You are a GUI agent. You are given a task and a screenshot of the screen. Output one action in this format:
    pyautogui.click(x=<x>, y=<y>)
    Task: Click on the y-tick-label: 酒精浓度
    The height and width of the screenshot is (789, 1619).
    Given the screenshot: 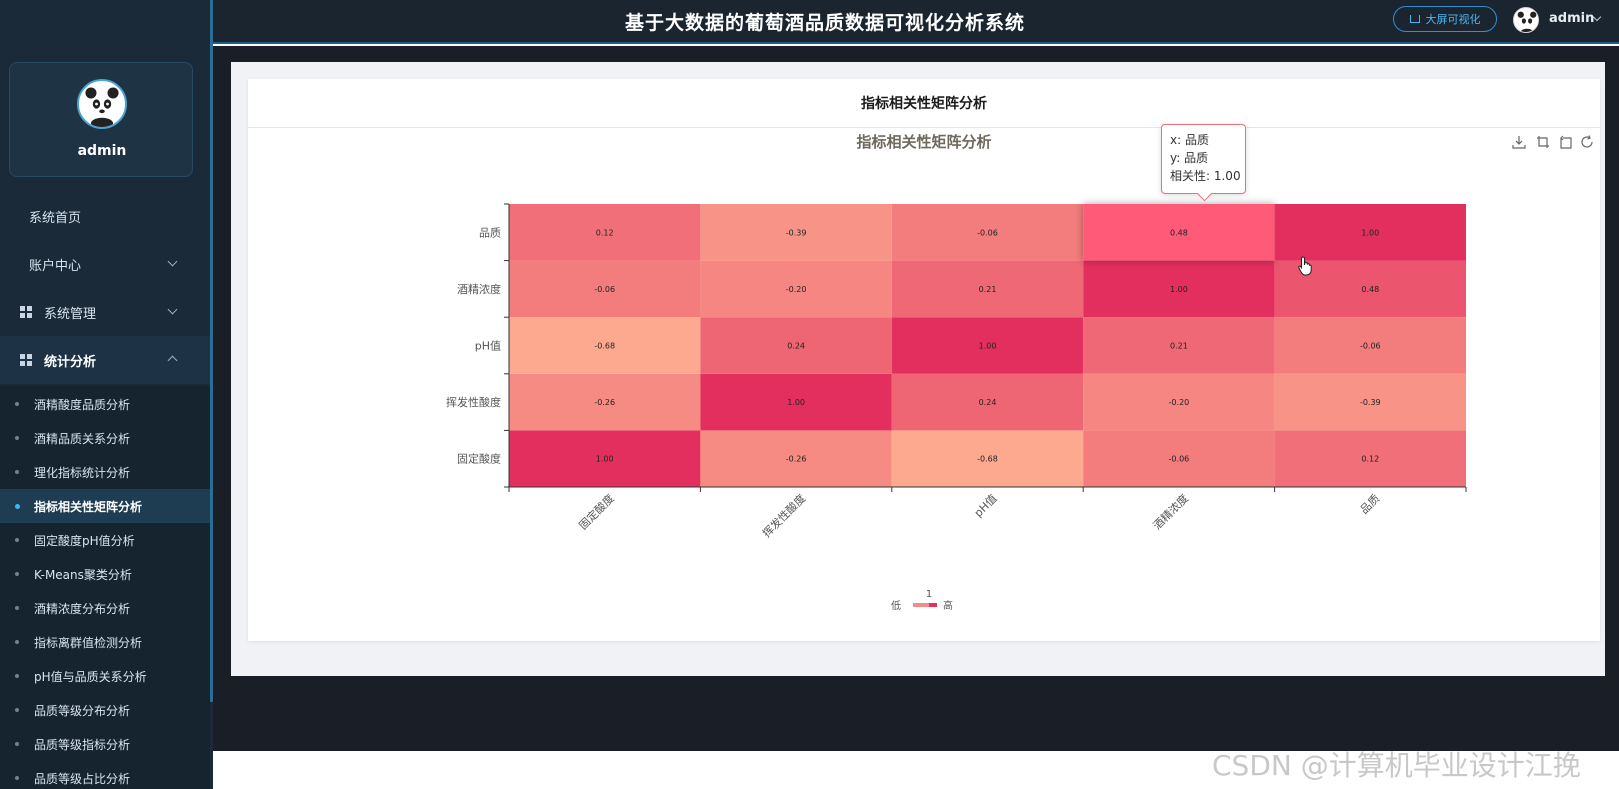 What is the action you would take?
    pyautogui.click(x=479, y=289)
    